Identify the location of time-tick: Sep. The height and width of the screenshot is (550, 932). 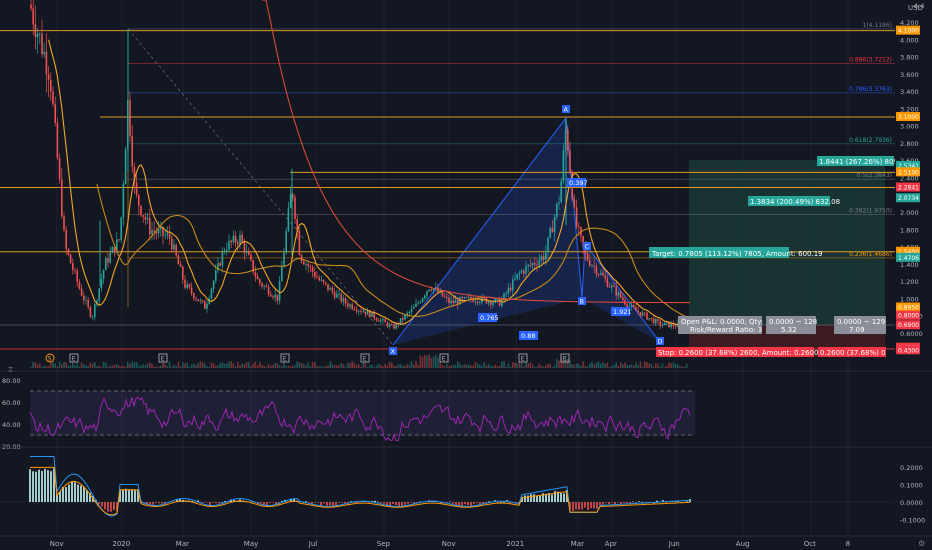
(384, 544).